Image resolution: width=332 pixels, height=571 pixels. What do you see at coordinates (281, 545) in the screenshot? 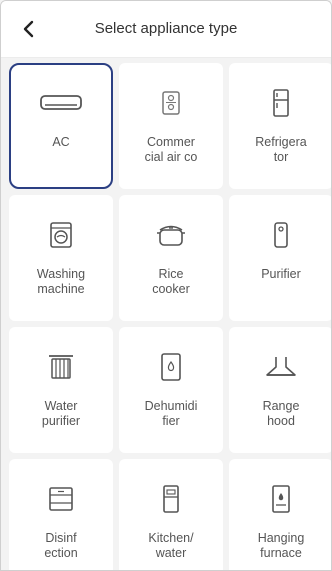
I see `appliance-label: Hanging furnace` at bounding box center [281, 545].